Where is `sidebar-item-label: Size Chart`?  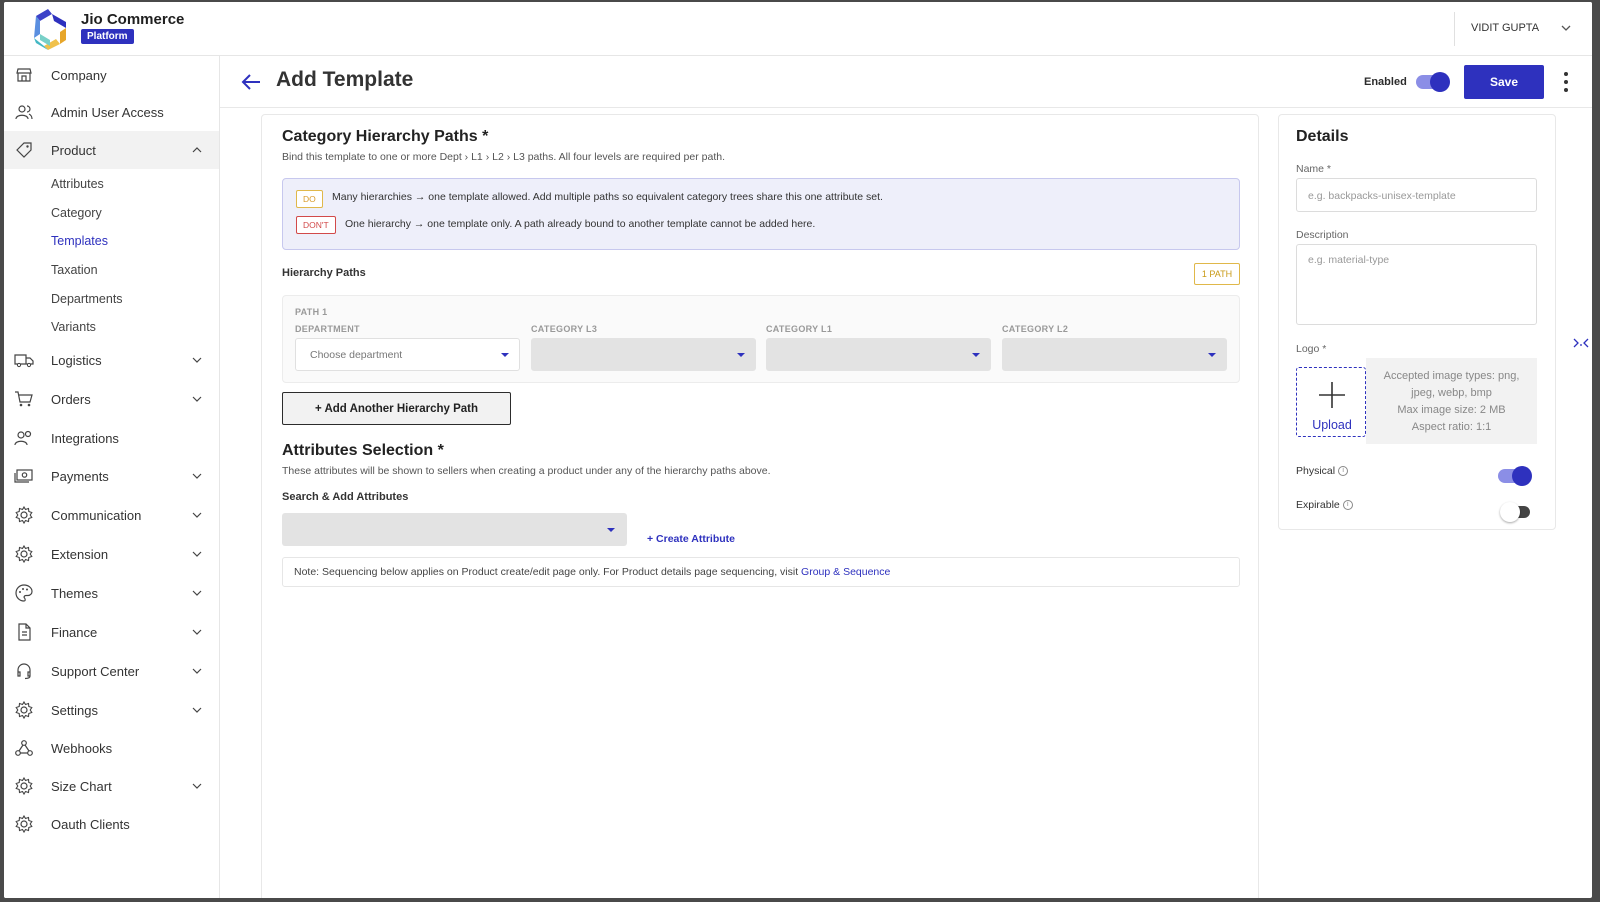
sidebar-item-label: Size Chart is located at coordinates (81, 786).